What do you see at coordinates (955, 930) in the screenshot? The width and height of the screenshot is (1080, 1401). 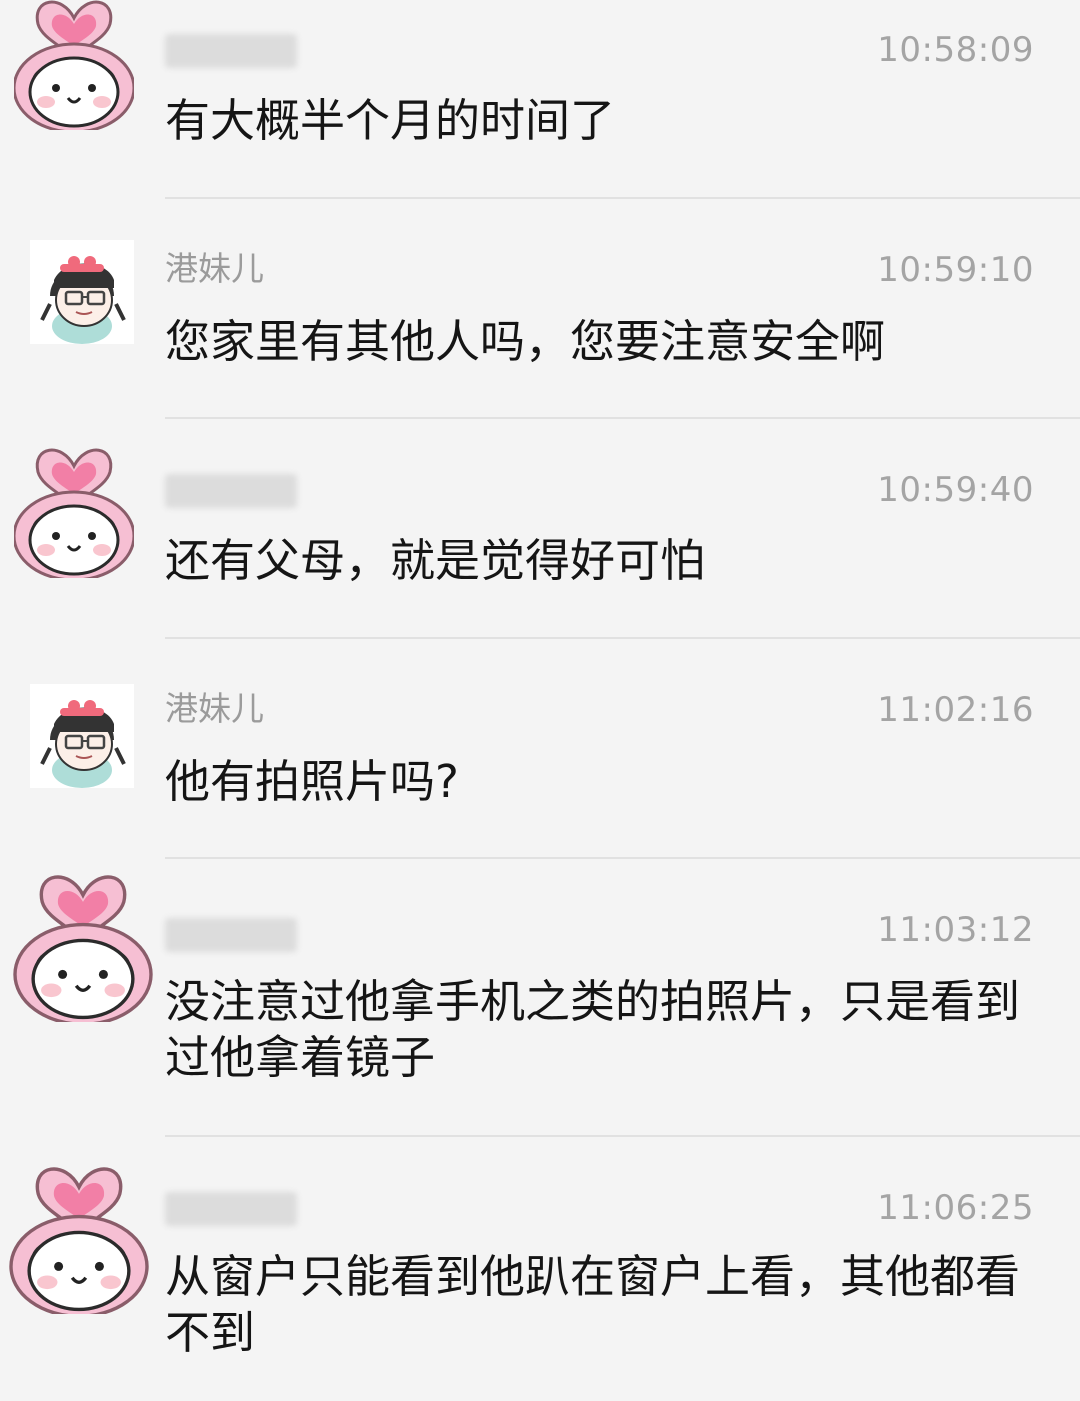 I see `message-time: 11:03:12` at bounding box center [955, 930].